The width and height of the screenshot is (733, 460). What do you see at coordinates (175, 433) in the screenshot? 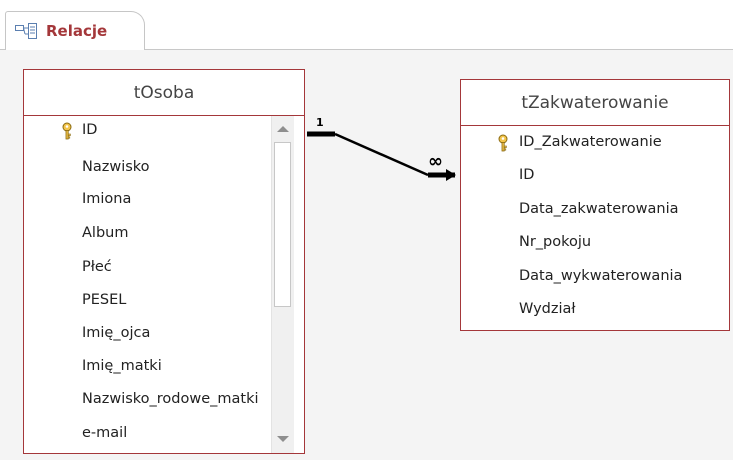
I see `field-item: e-mail` at bounding box center [175, 433].